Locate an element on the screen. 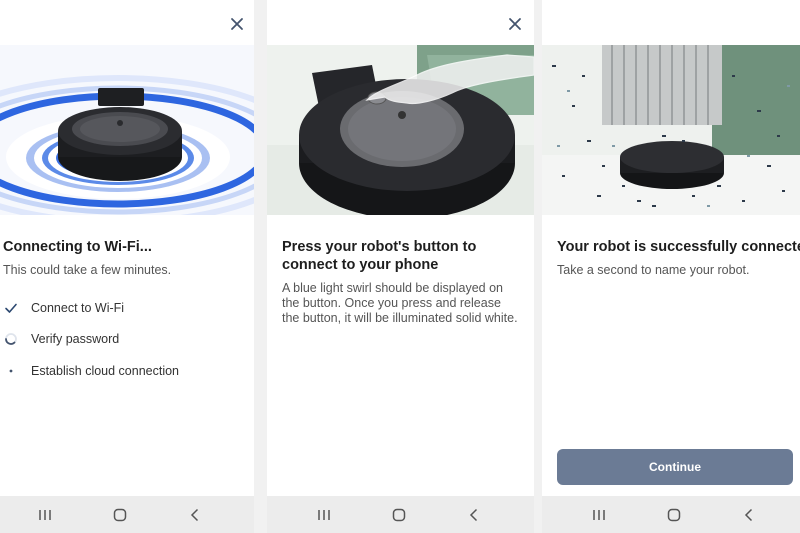 The width and height of the screenshot is (800, 533). robot-button-illustration is located at coordinates (400, 130).